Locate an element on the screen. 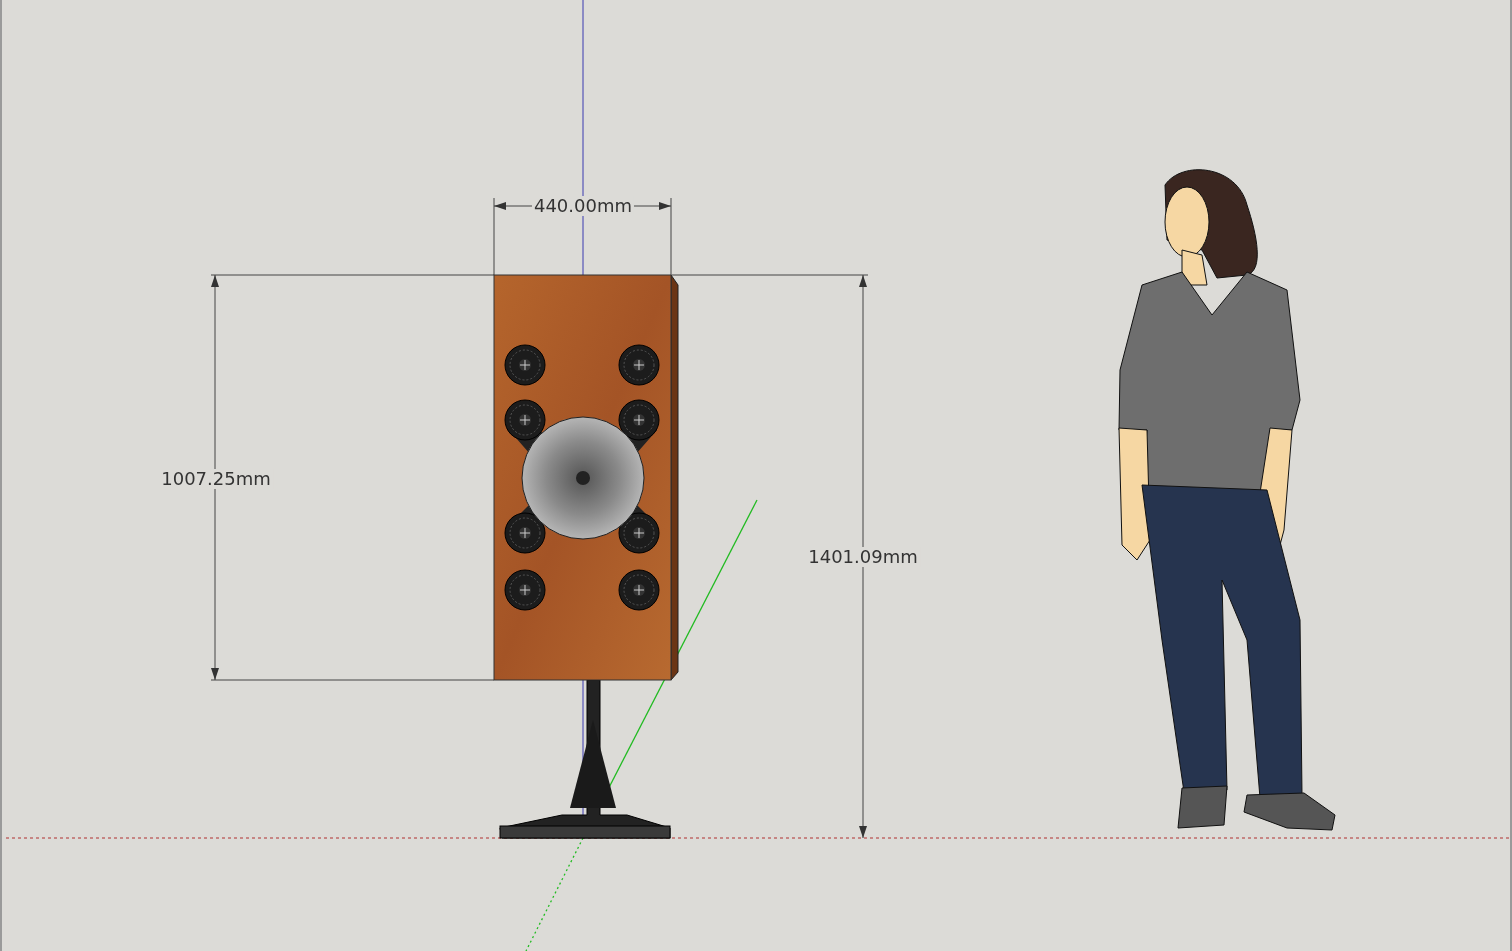  speaker-on-stand-drawing is located at coordinates (586, 556).